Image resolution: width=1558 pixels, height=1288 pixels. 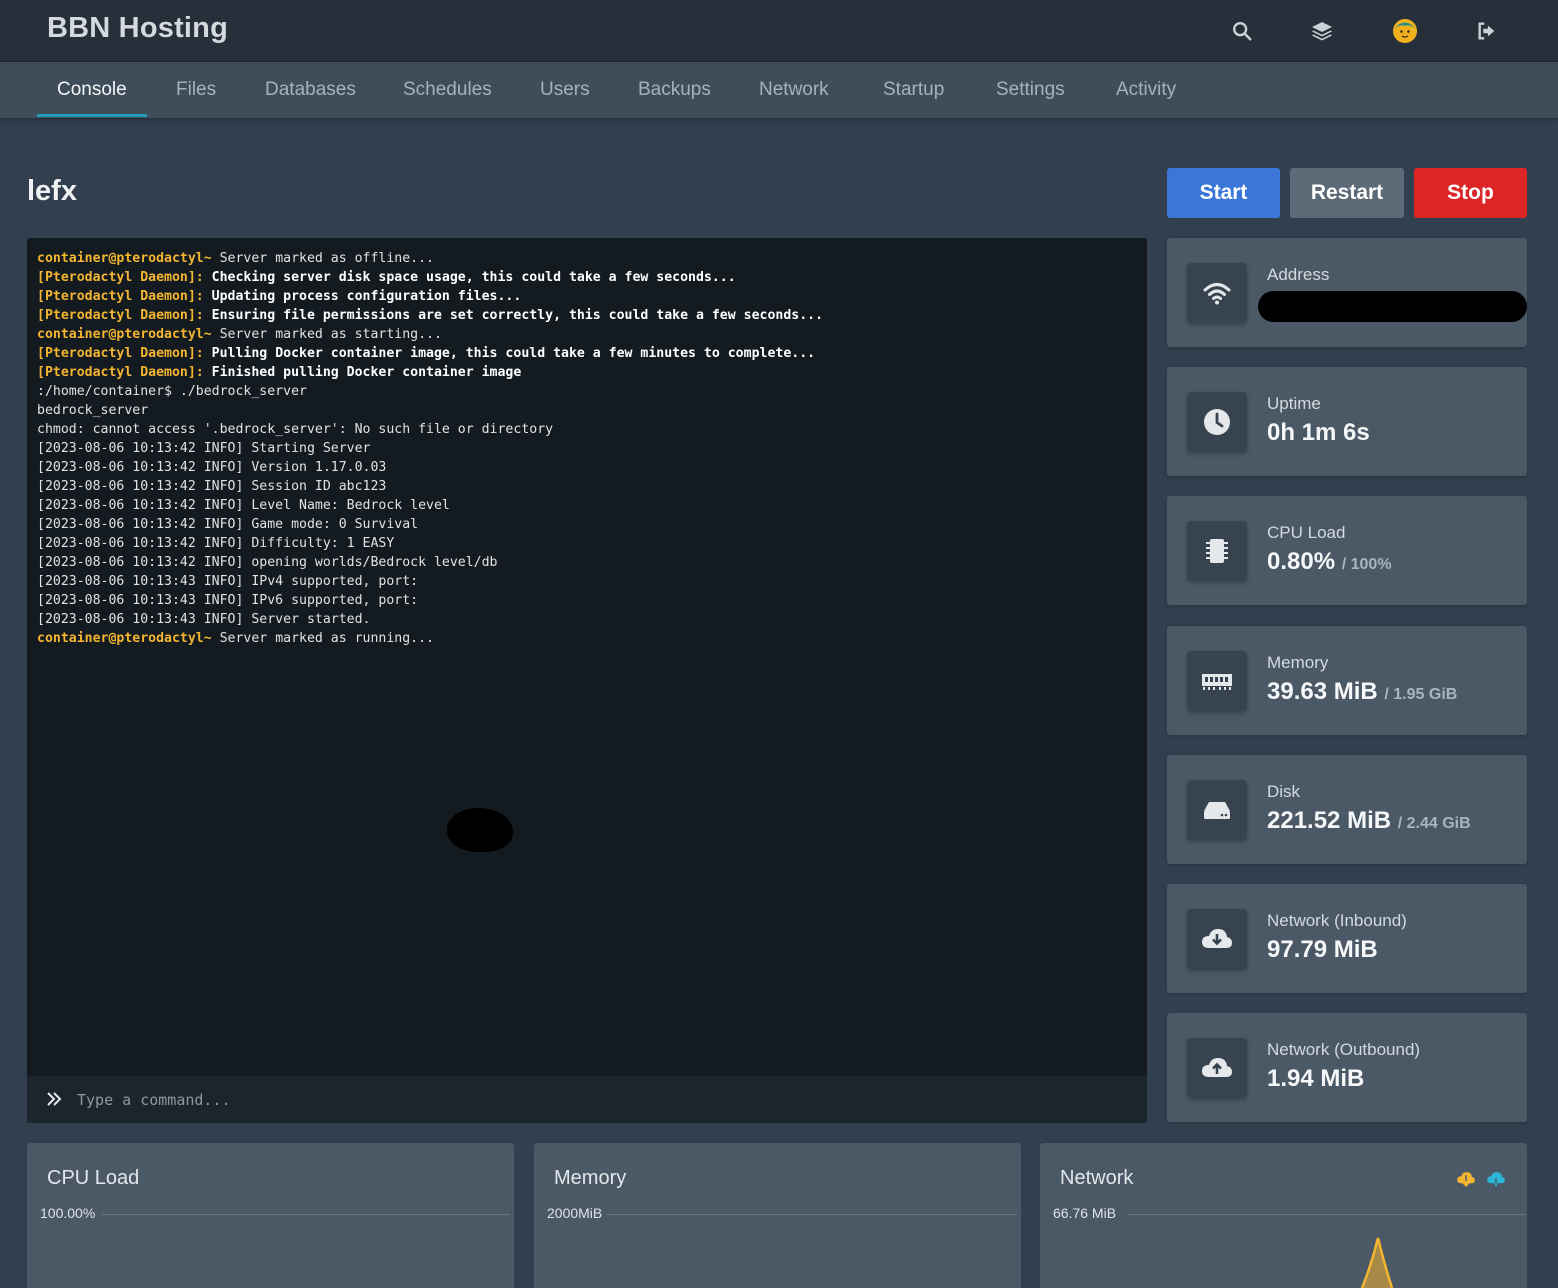 What do you see at coordinates (1217, 681) in the screenshot?
I see `memory-icon` at bounding box center [1217, 681].